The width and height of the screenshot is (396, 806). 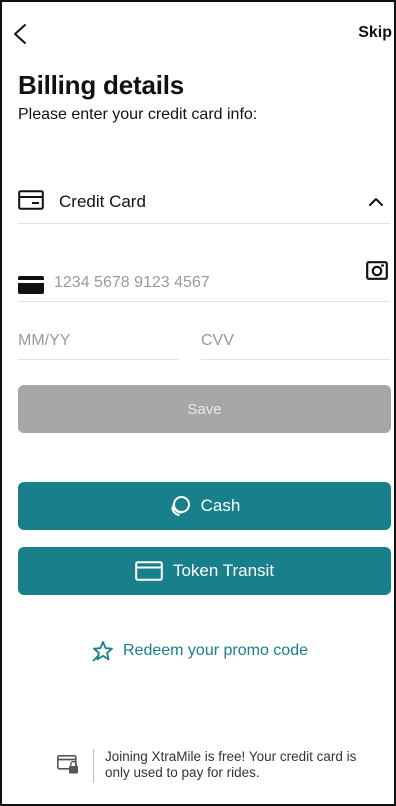 I want to click on cvv-field, so click(x=295, y=346).